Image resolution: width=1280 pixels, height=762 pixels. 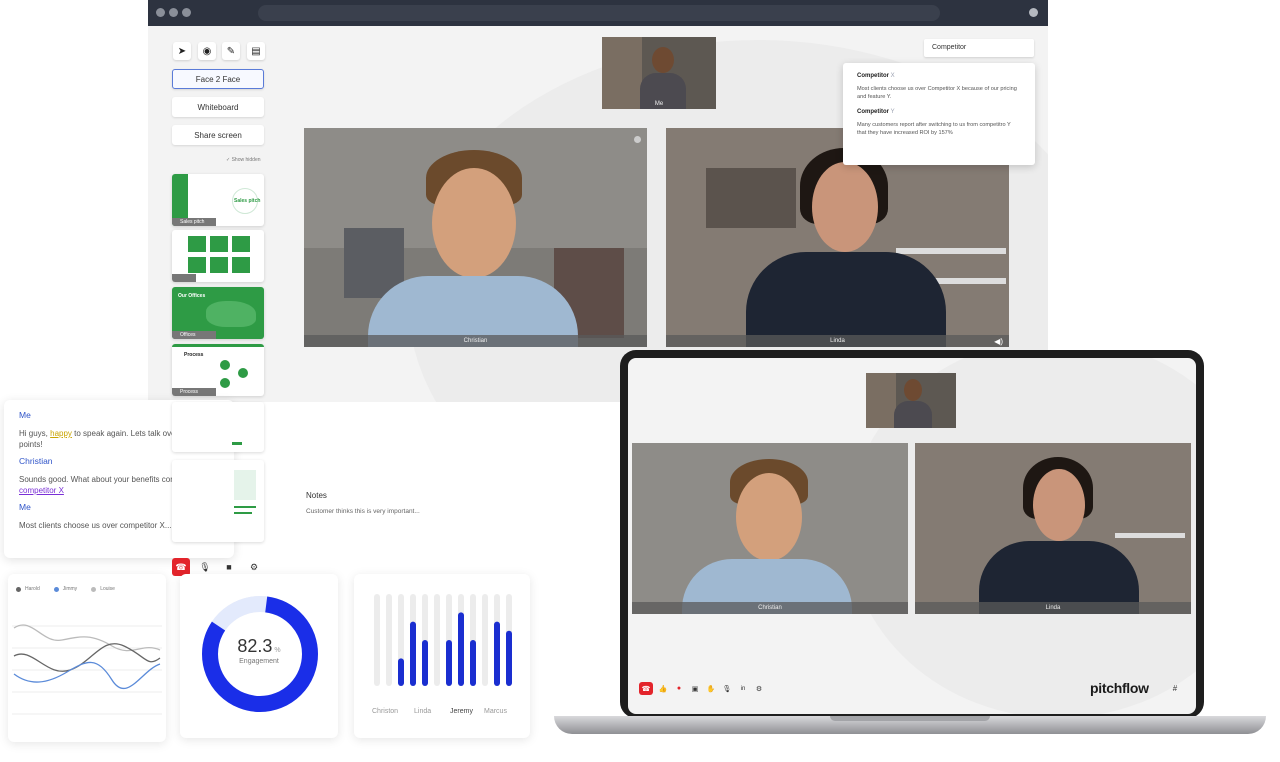 What do you see at coordinates (695, 688) in the screenshot?
I see `chat-icon: ▣` at bounding box center [695, 688].